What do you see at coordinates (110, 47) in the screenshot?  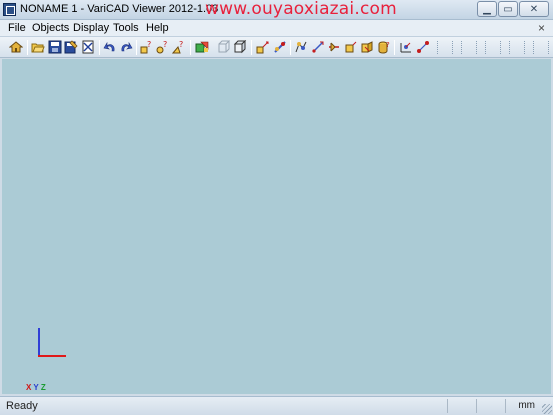 I see `undo-icon` at bounding box center [110, 47].